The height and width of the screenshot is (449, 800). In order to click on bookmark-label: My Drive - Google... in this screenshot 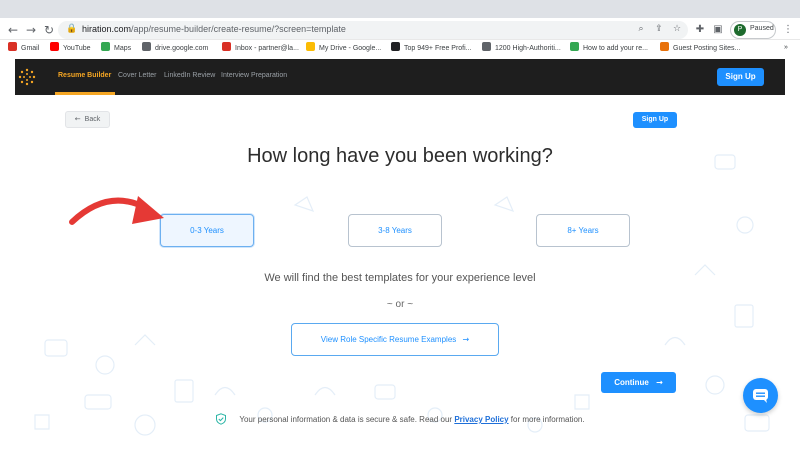, I will do `click(350, 48)`.